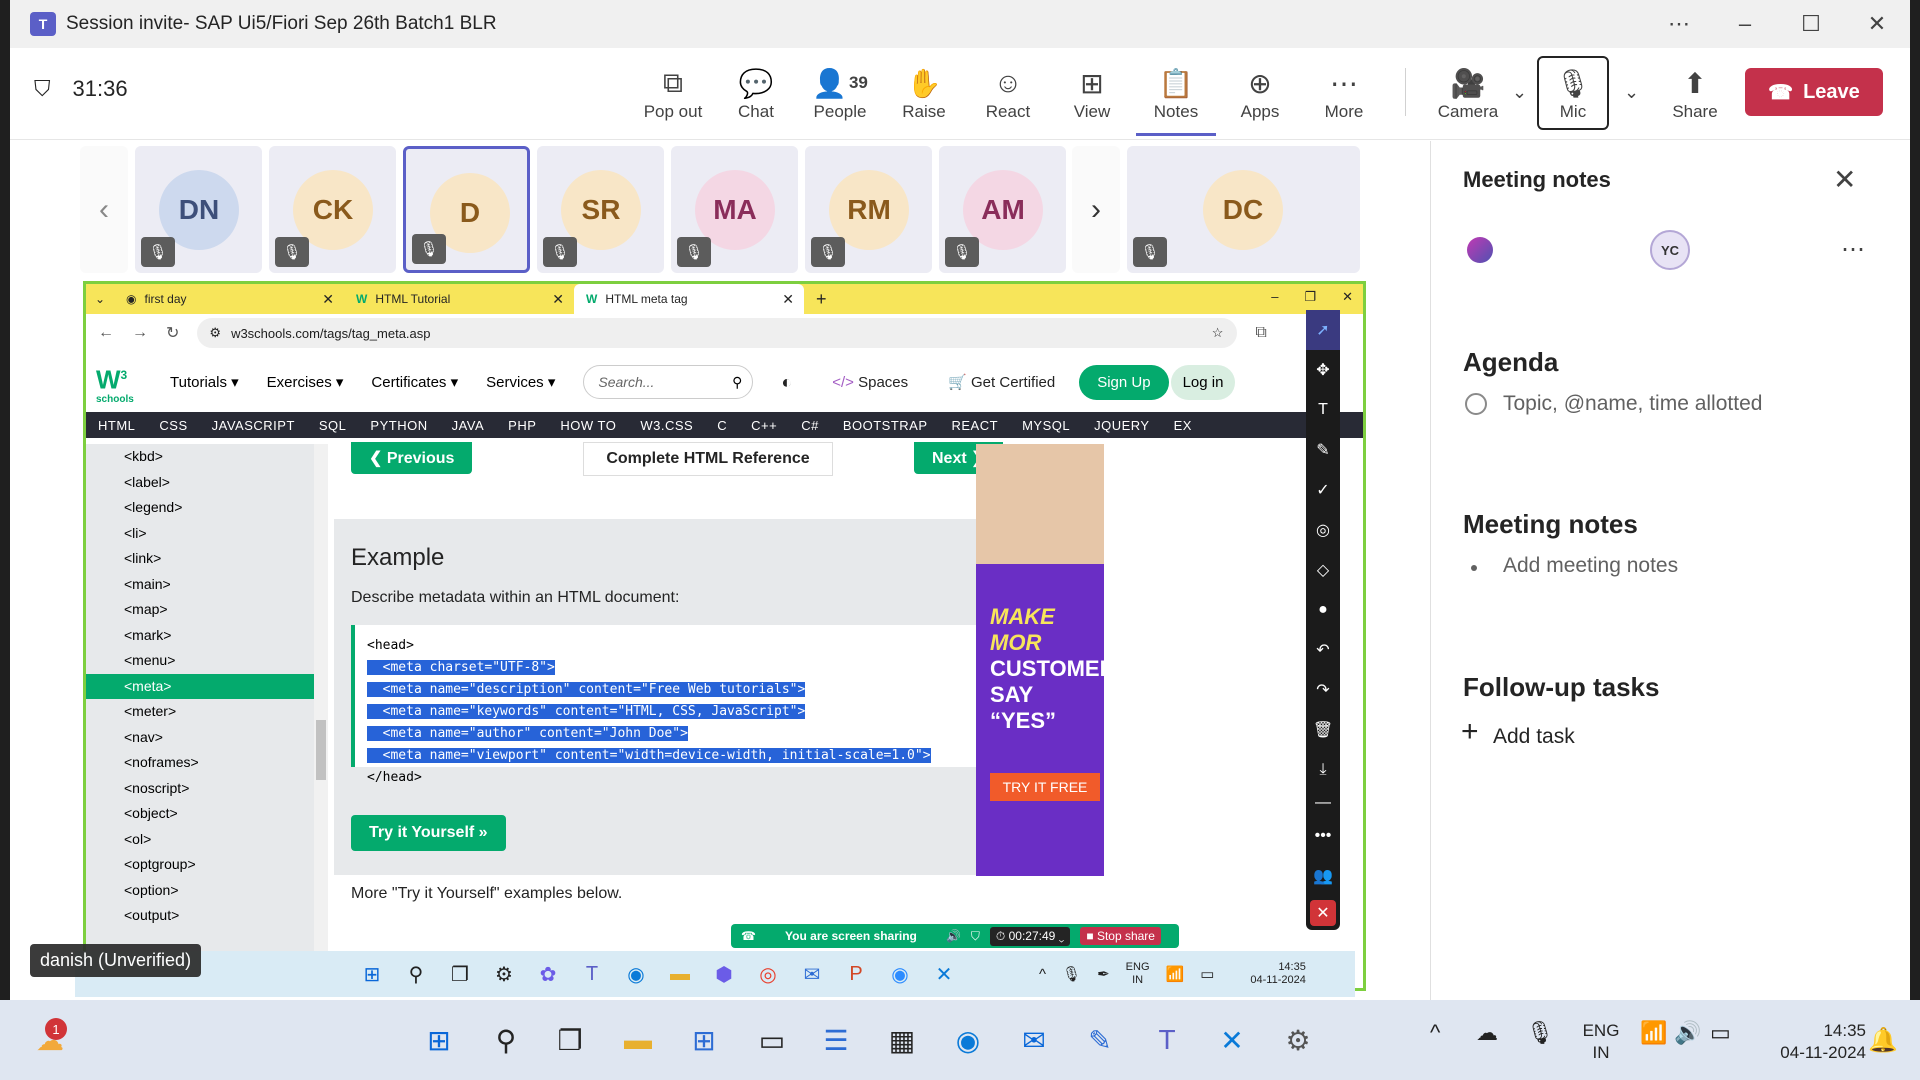 The height and width of the screenshot is (1080, 1920). I want to click on start-icon: ⊞, so click(439, 1040).